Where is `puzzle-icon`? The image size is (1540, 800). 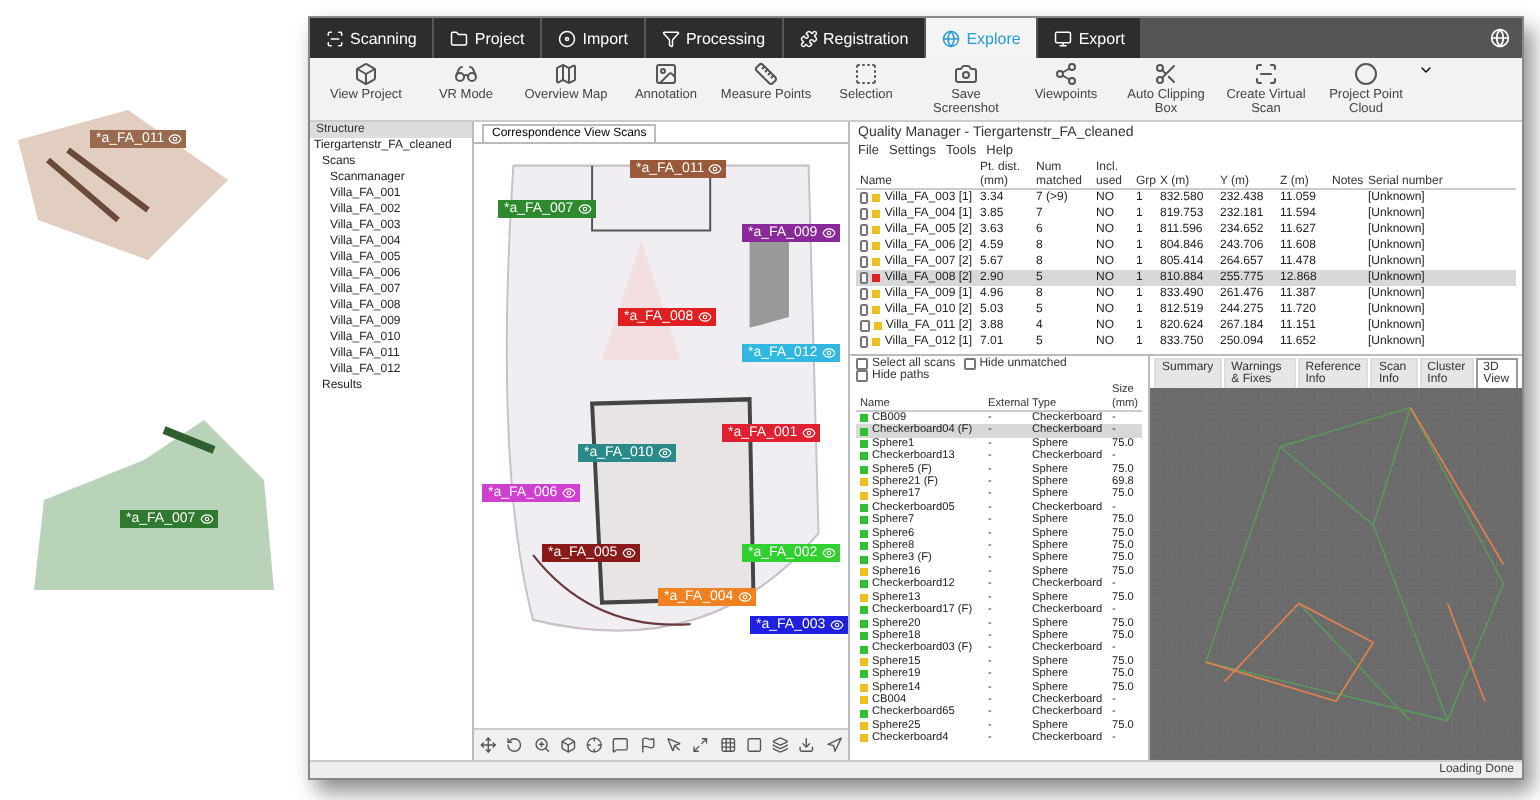
puzzle-icon is located at coordinates (808, 38).